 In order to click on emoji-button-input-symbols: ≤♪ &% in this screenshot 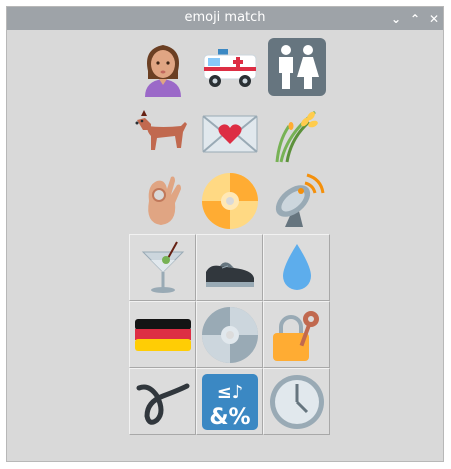, I will do `click(229, 401)`.